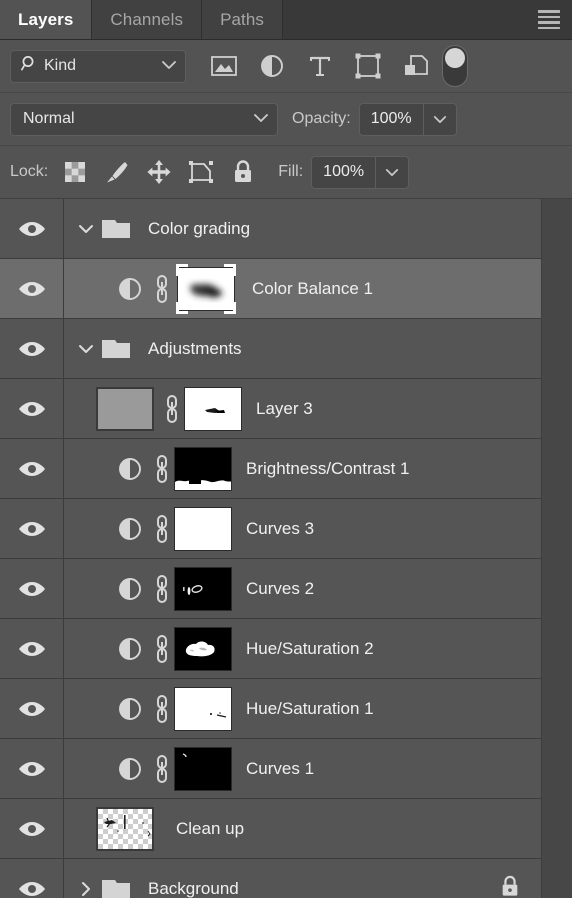  What do you see at coordinates (193, 888) in the screenshot?
I see `layer-name: Background` at bounding box center [193, 888].